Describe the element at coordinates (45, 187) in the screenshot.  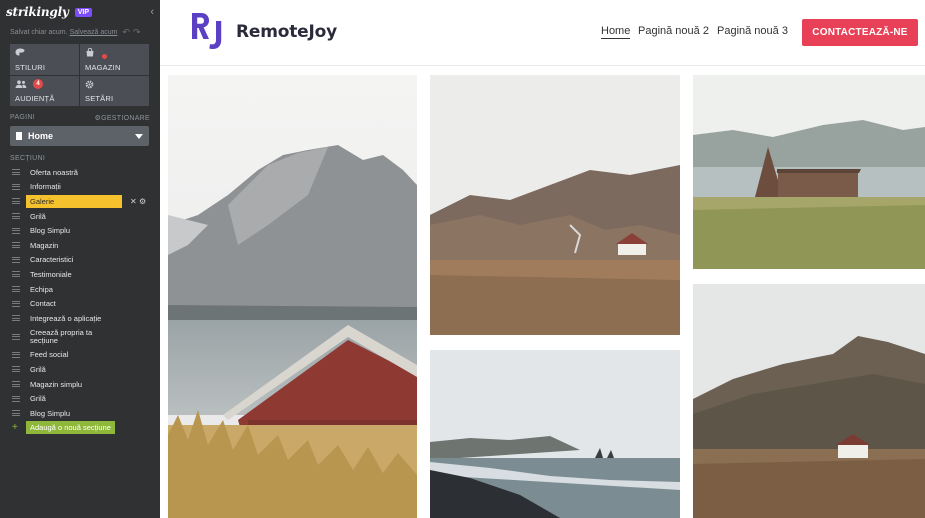
I see `section-name: Informații` at that location.